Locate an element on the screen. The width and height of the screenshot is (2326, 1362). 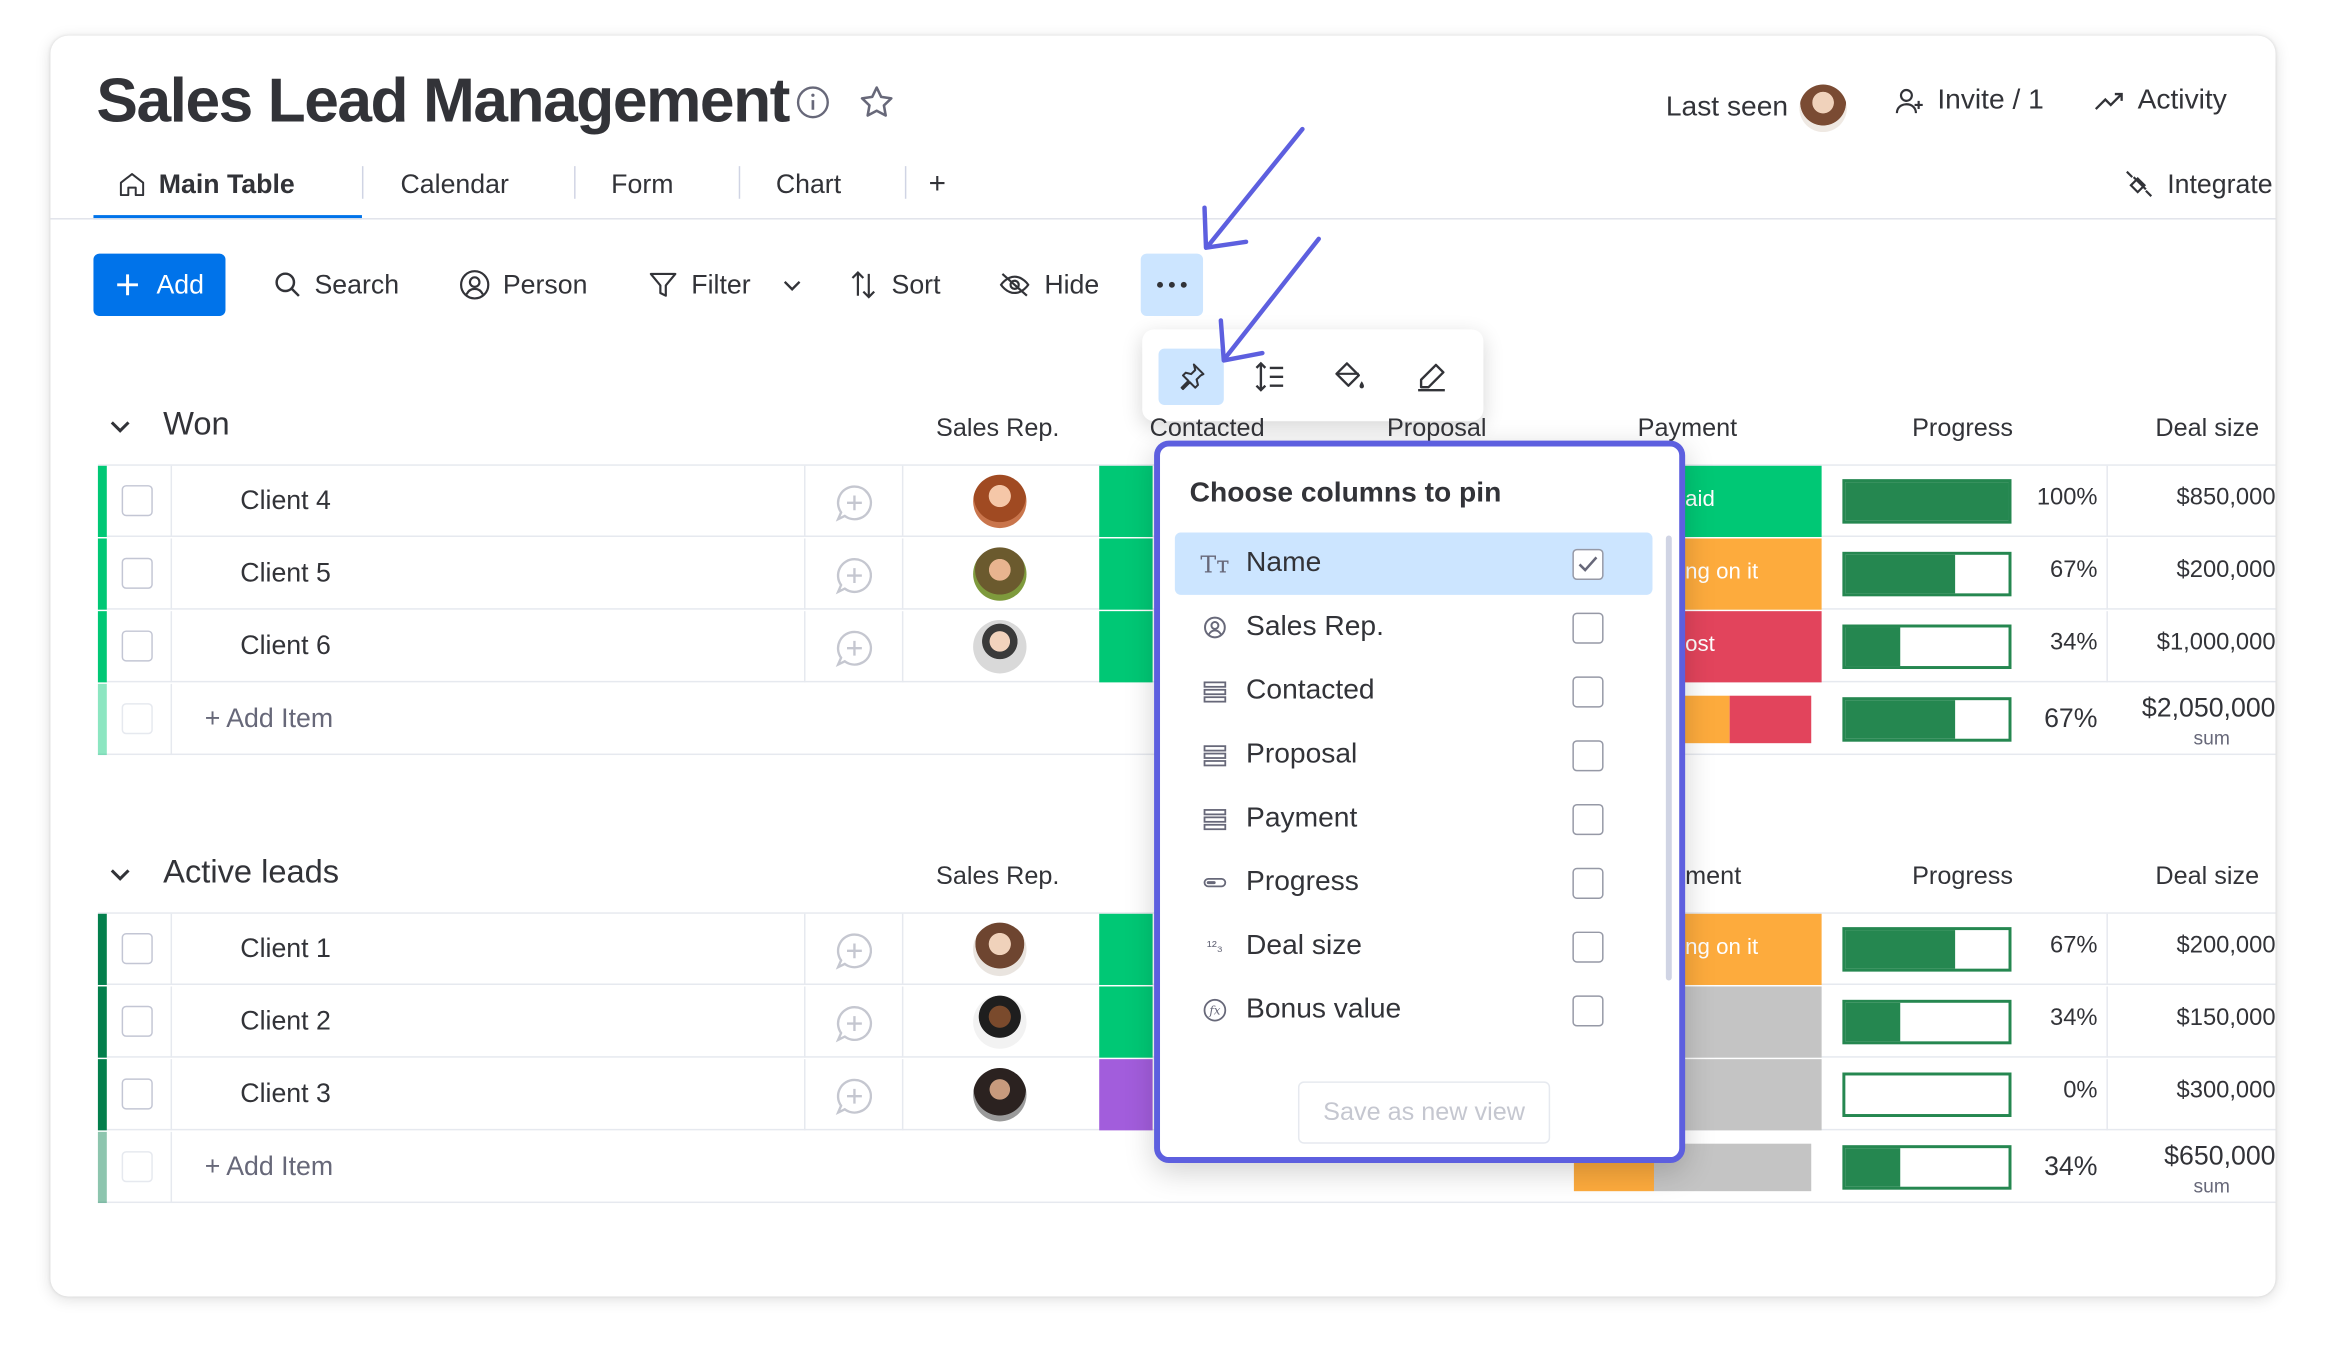
add-button: Add is located at coordinates (159, 284).